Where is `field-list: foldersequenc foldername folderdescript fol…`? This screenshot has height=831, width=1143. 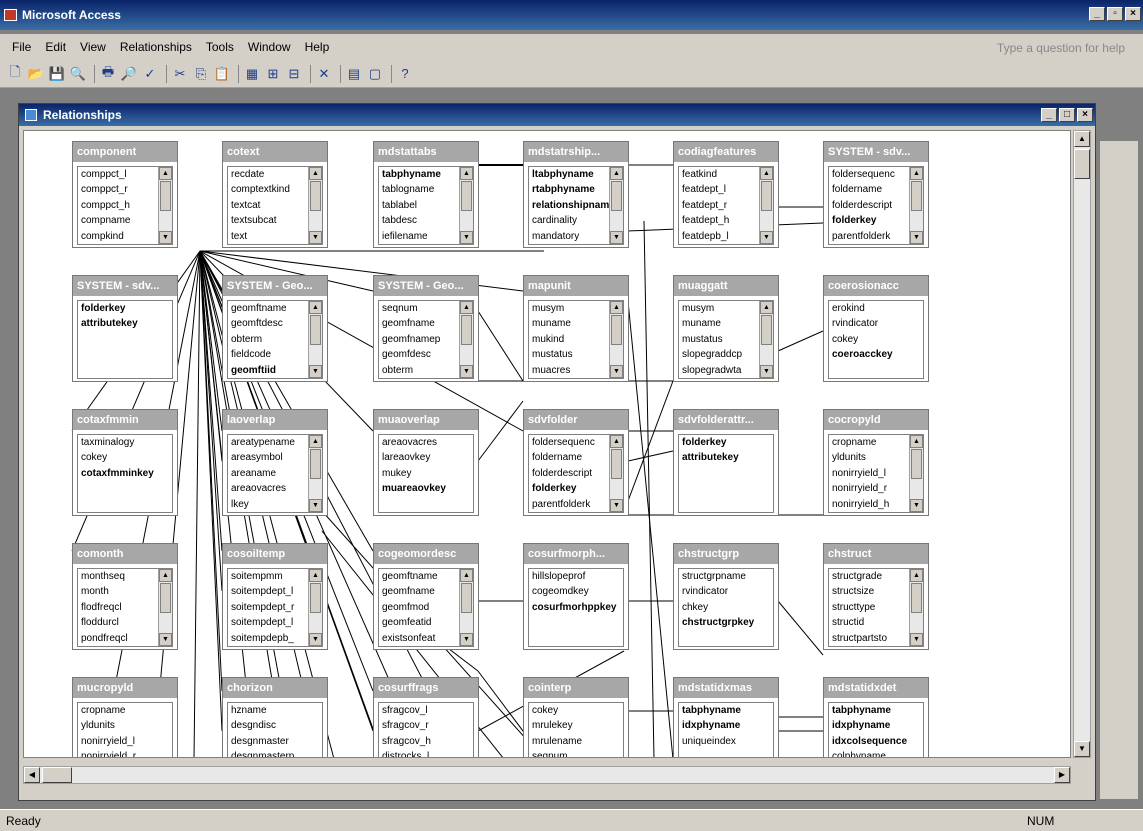
field-list: foldersequenc foldername folderdescript fol… is located at coordinates (876, 205).